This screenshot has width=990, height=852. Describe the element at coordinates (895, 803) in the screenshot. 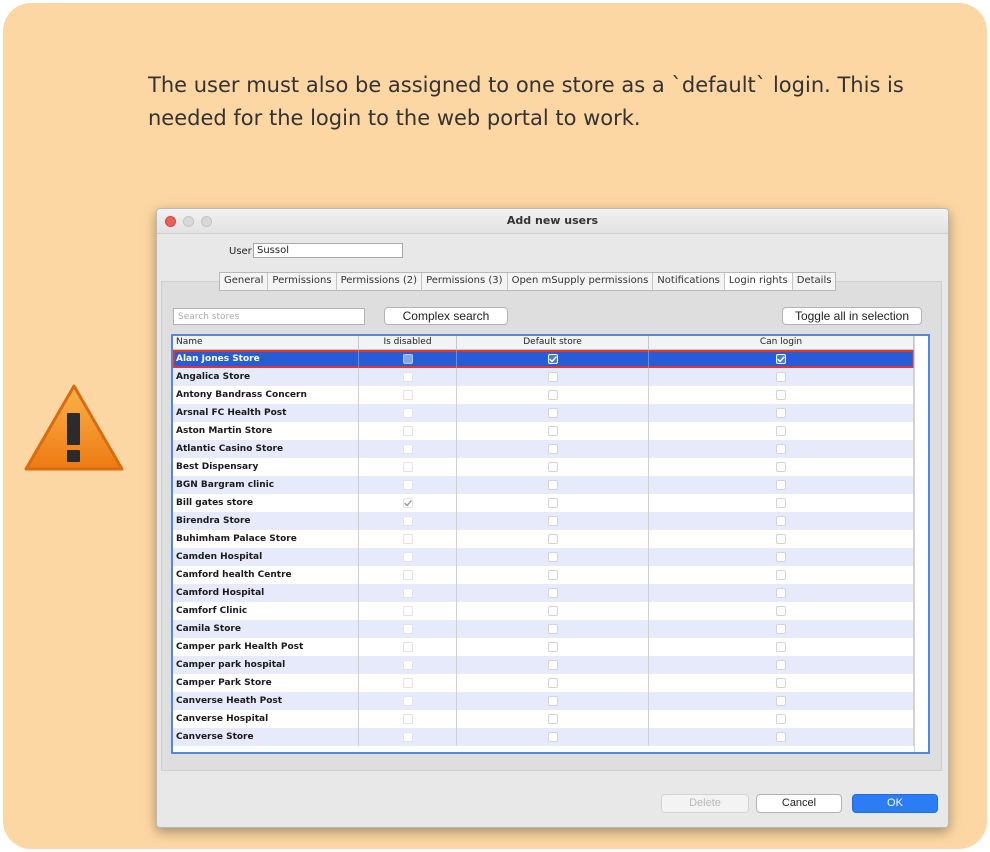

I see `ok-button: OK` at that location.